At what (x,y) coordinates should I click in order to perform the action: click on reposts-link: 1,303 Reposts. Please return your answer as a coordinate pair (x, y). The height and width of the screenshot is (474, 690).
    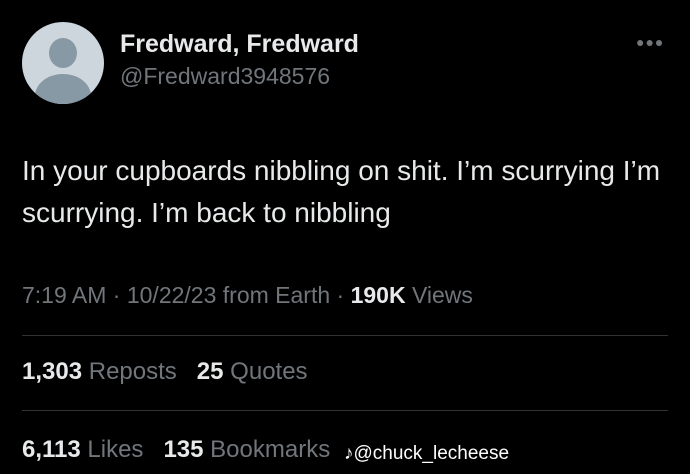
    Looking at the image, I should click on (102, 371).